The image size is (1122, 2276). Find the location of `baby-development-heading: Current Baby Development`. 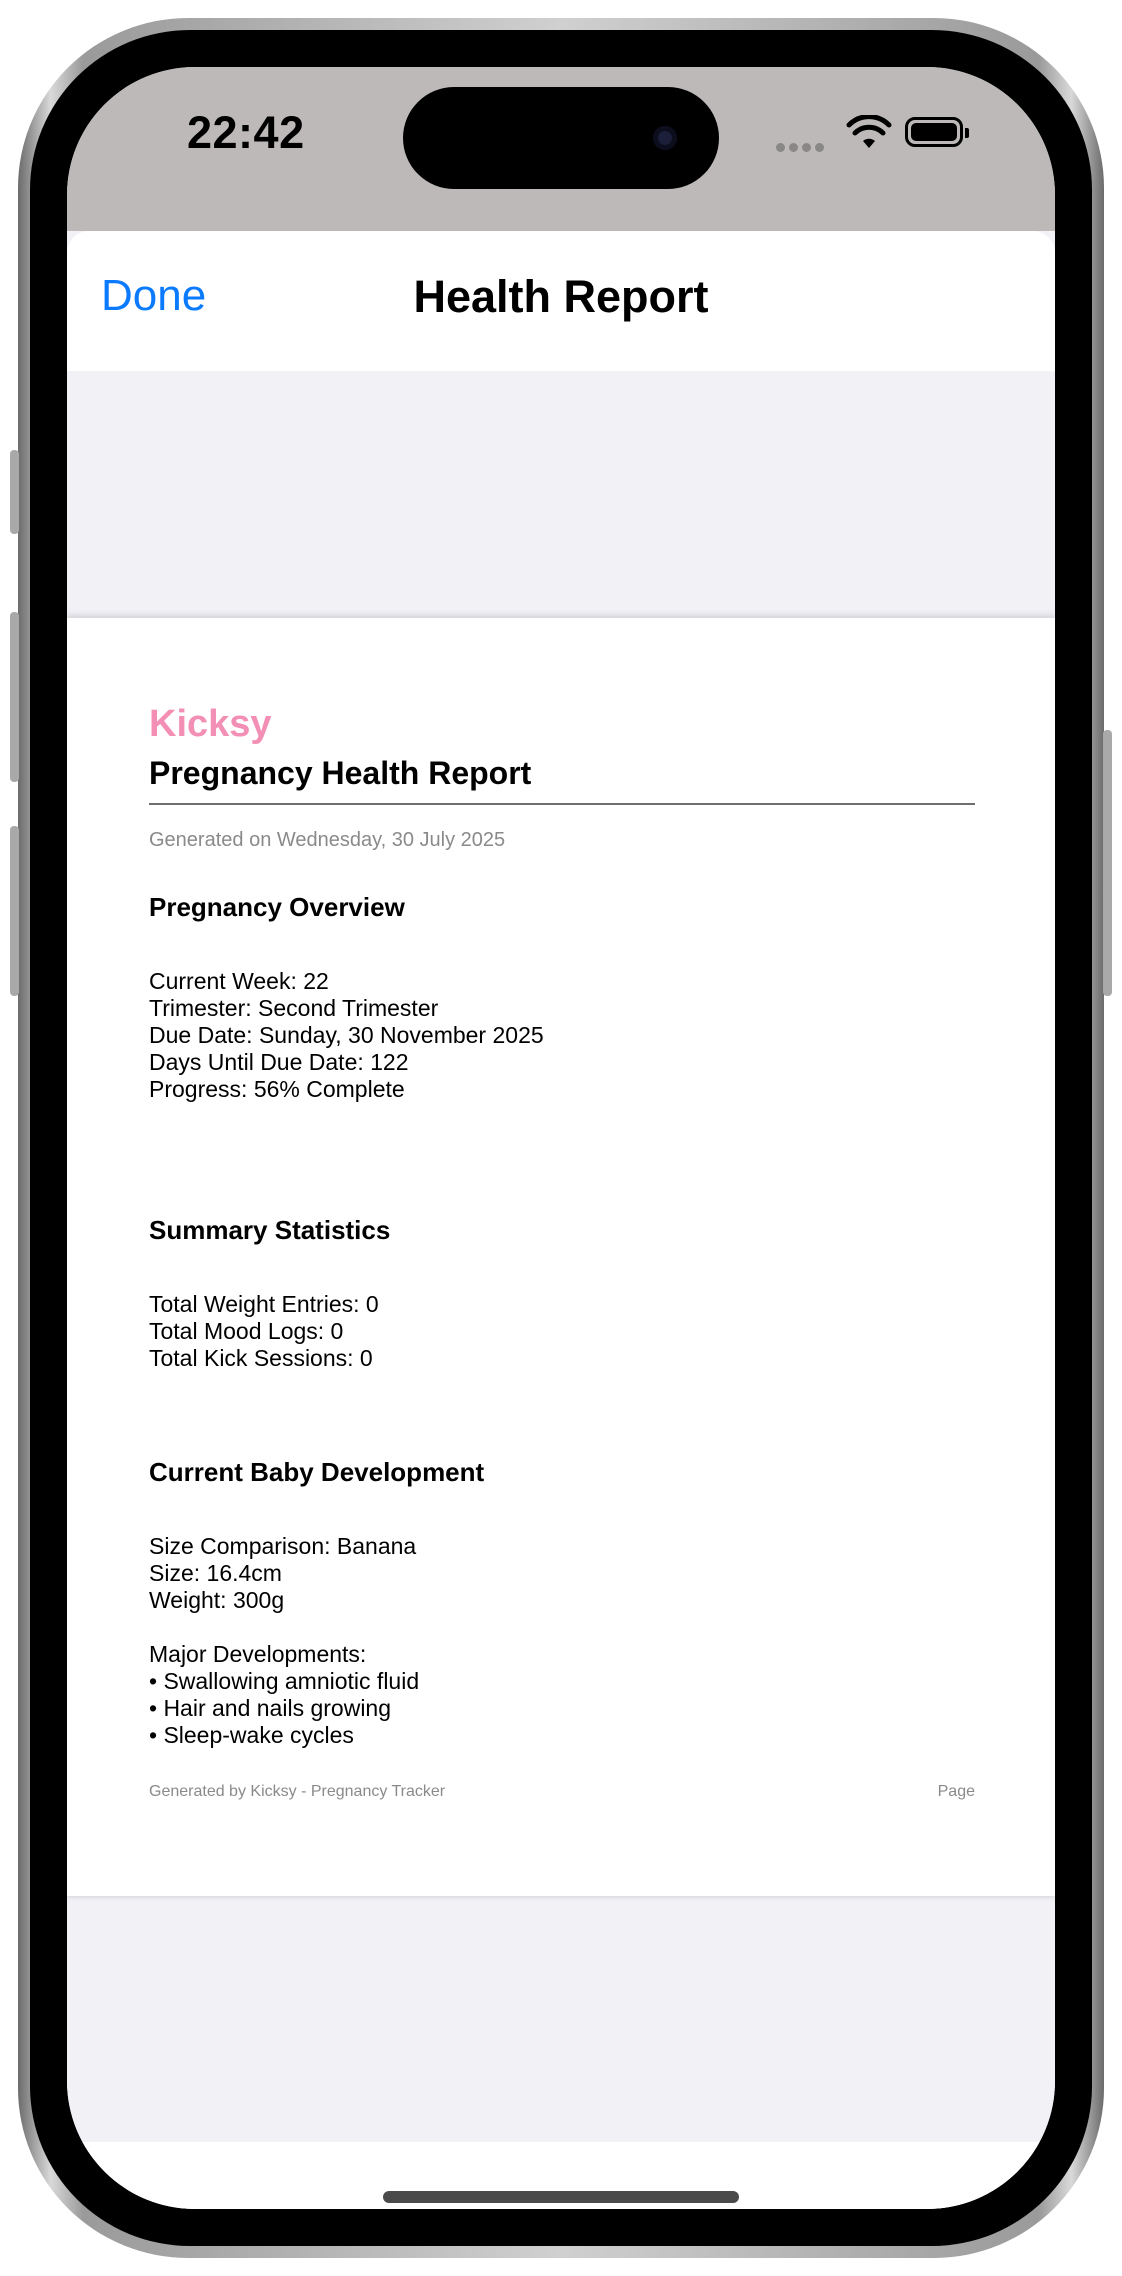

baby-development-heading: Current Baby Development is located at coordinates (317, 1472).